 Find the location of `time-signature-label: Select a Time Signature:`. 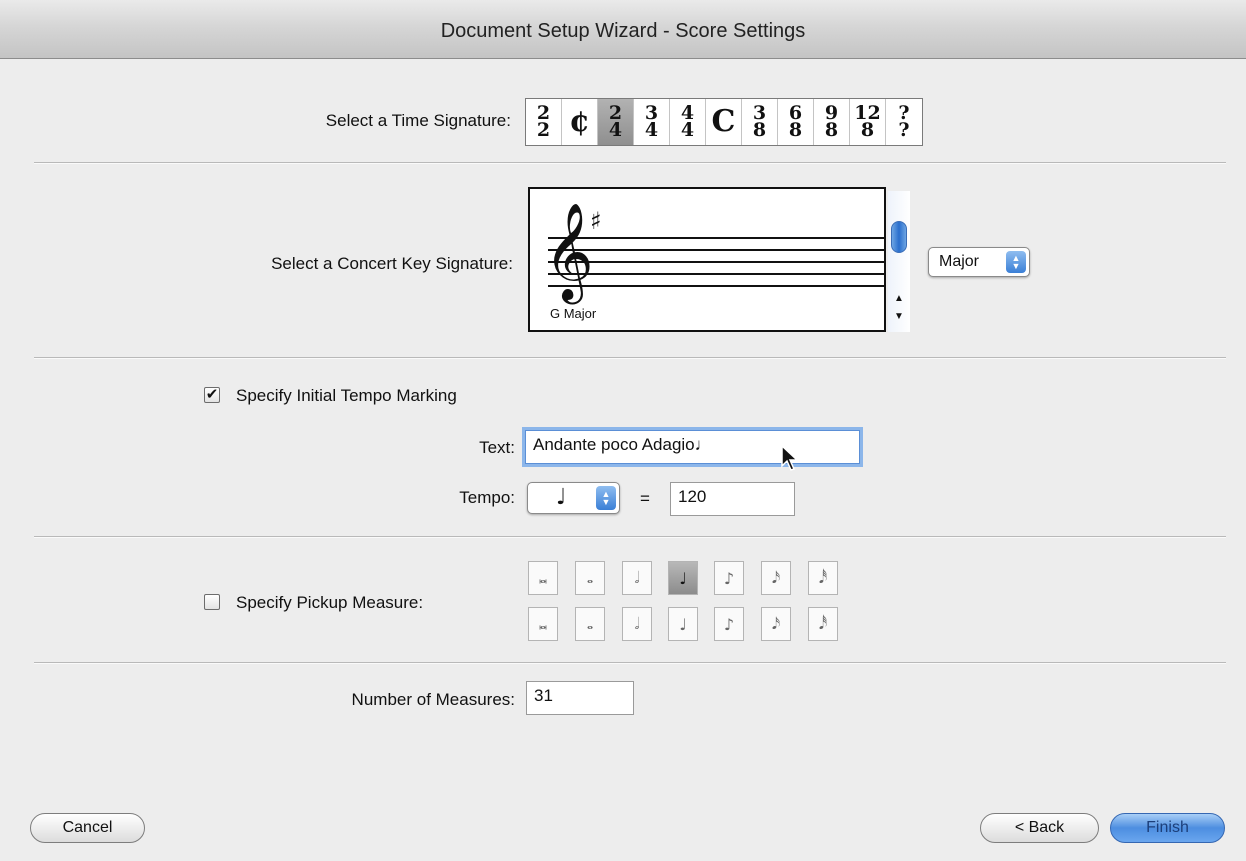

time-signature-label: Select a Time Signature: is located at coordinates (418, 120).